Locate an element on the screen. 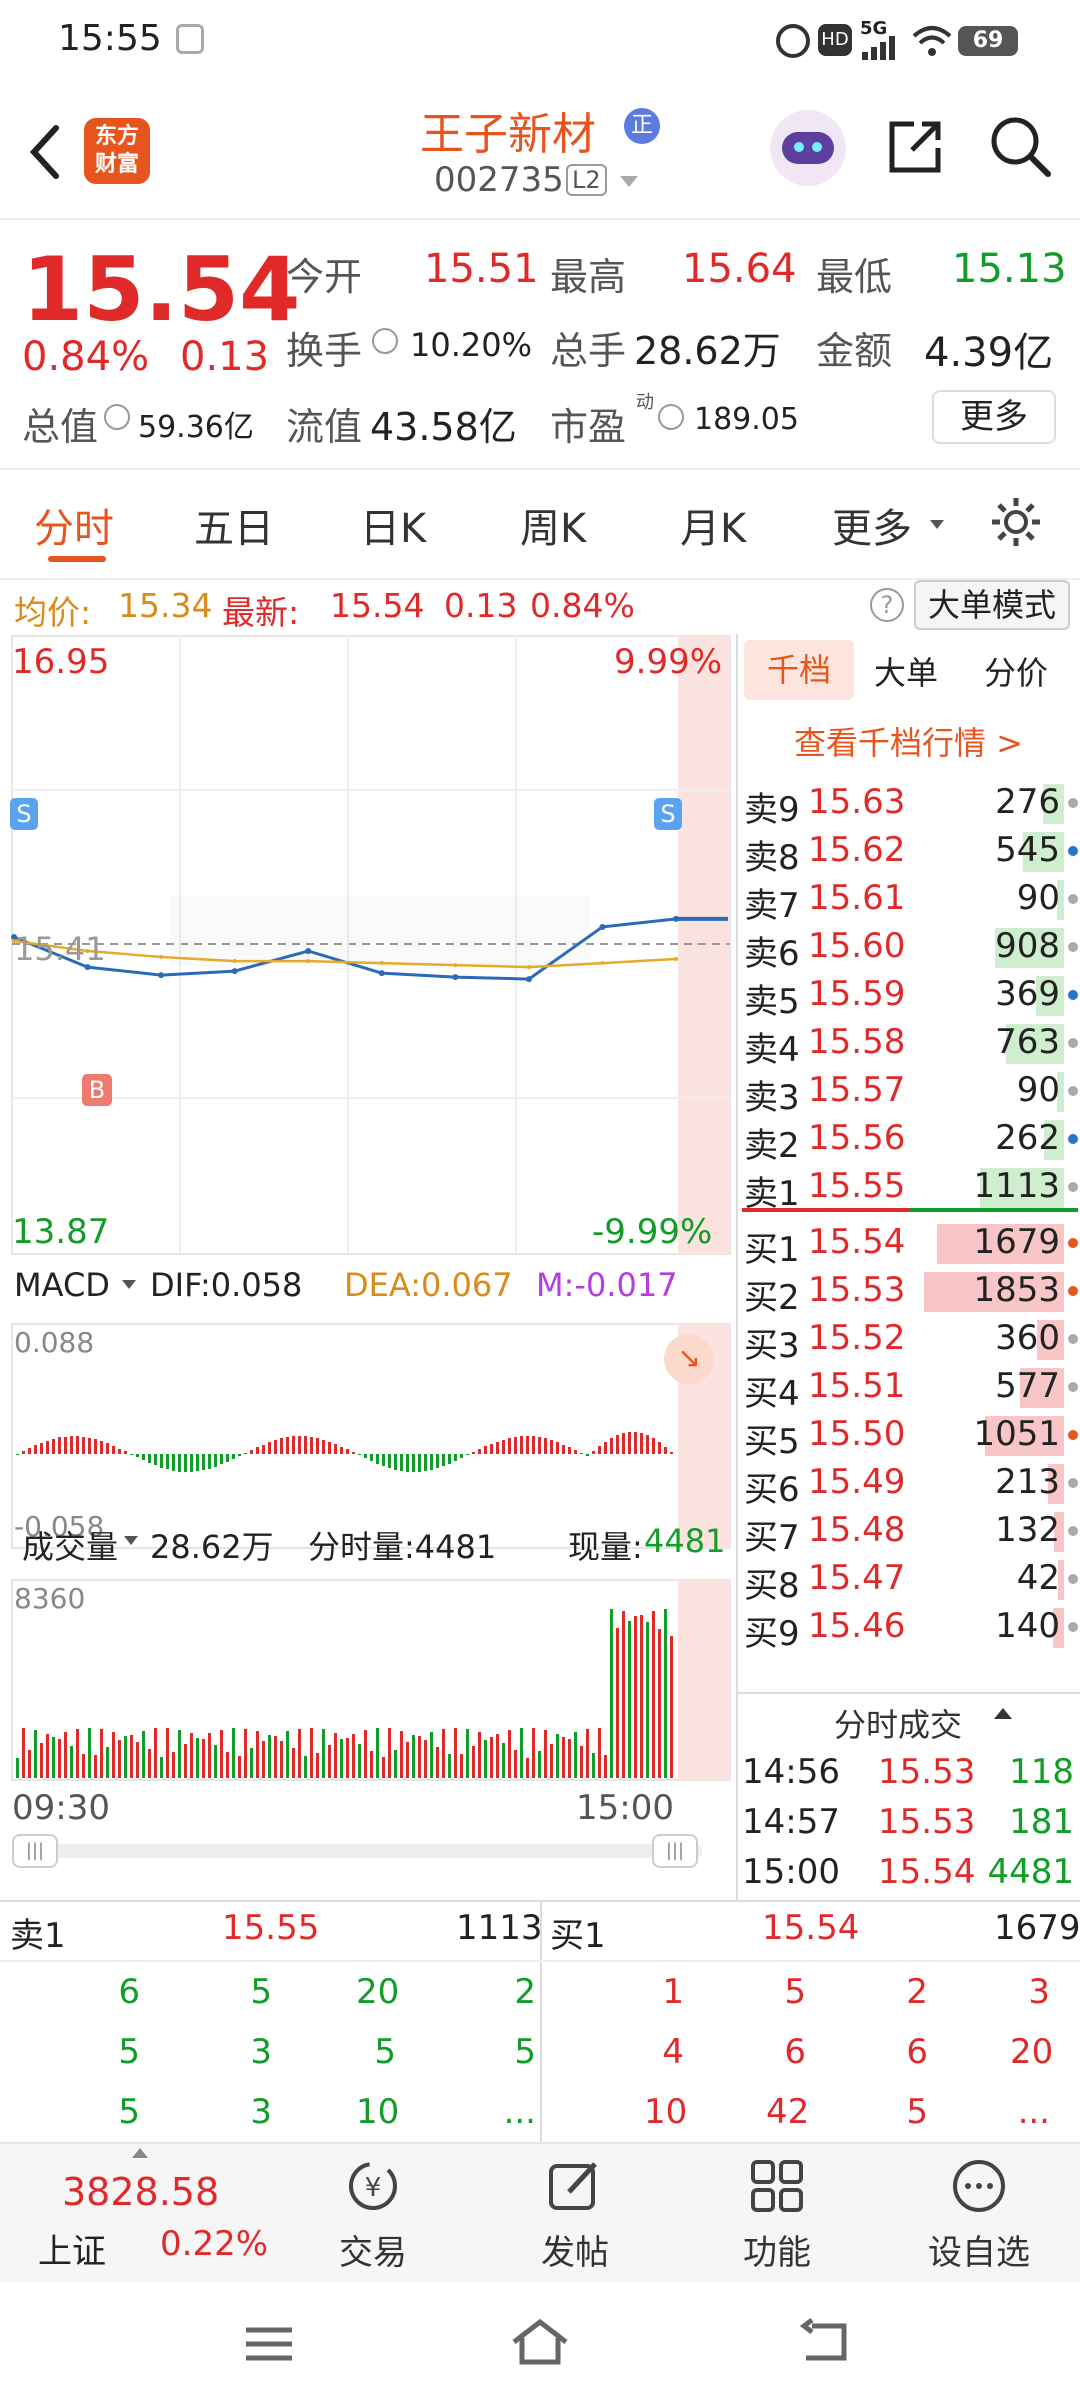 This screenshot has height=2408, width=1080. big-order-mode-button: 大单模式 is located at coordinates (992, 605).